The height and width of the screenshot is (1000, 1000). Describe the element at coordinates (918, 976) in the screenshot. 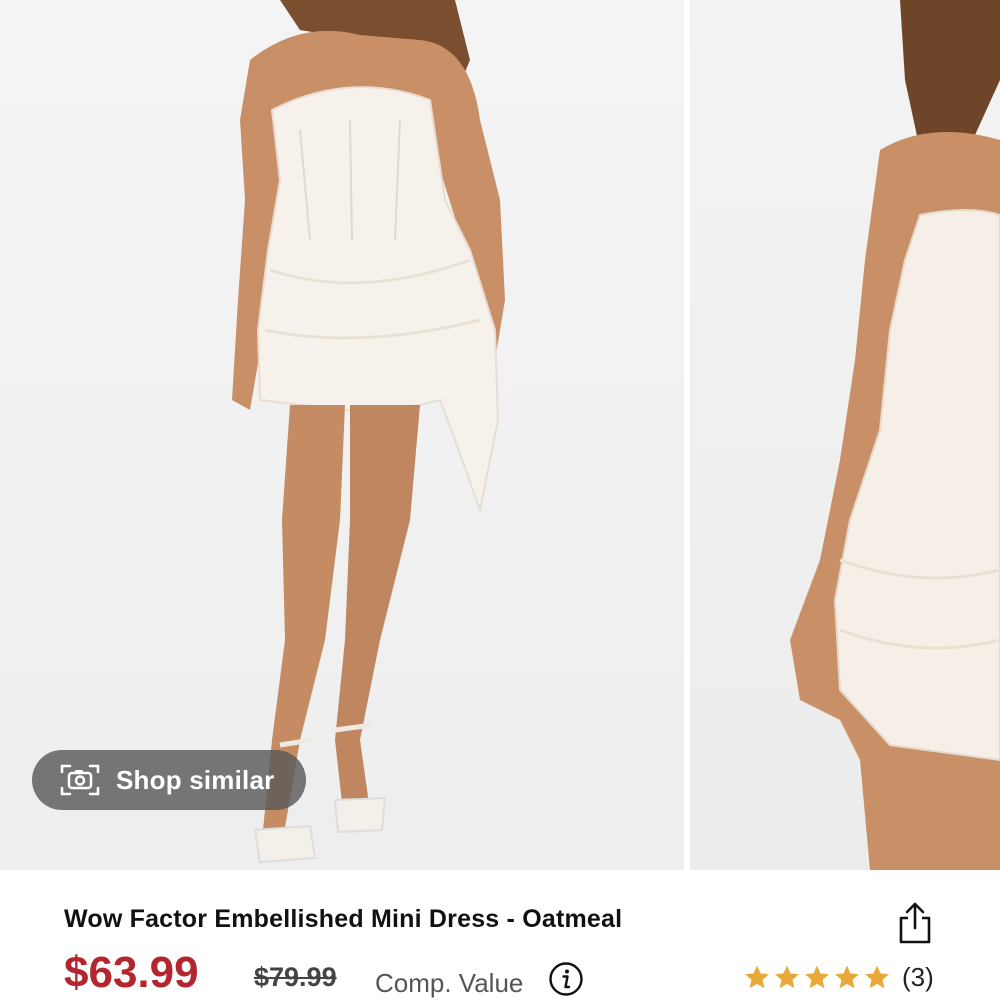

I see `review-count: (3)` at that location.